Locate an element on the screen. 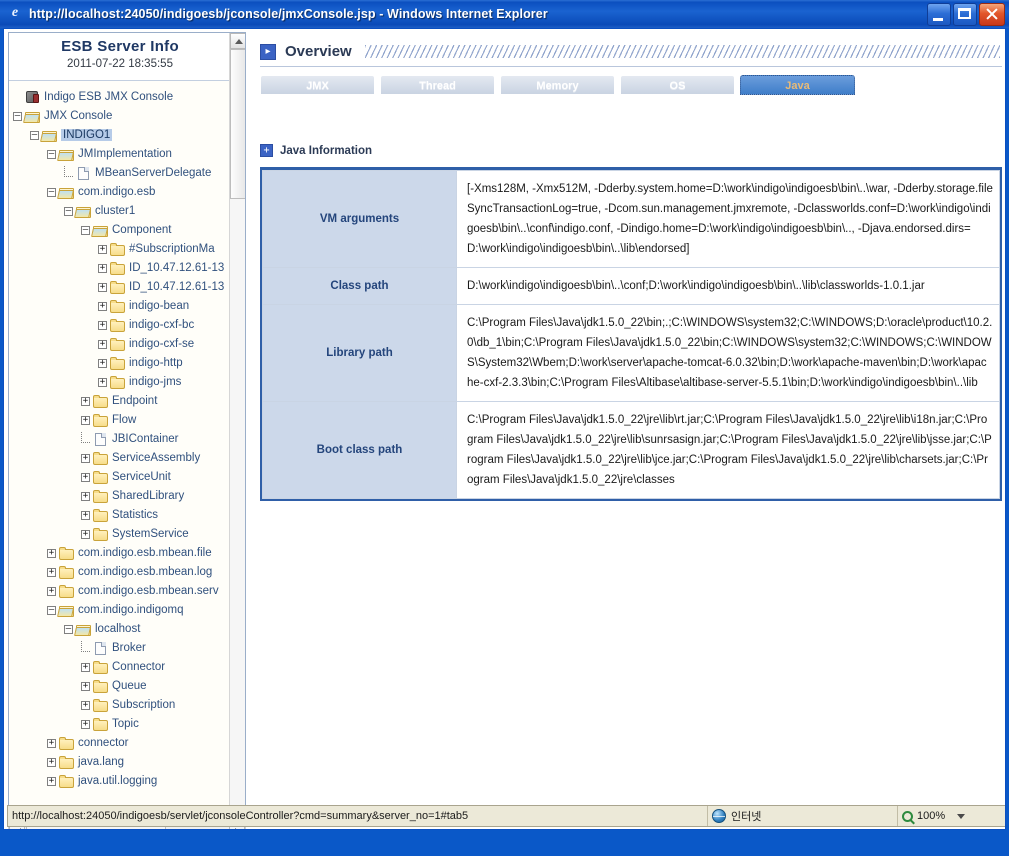 The width and height of the screenshot is (1009, 856). tree-node: Indigo ESB JMX Console is located at coordinates (122, 97).